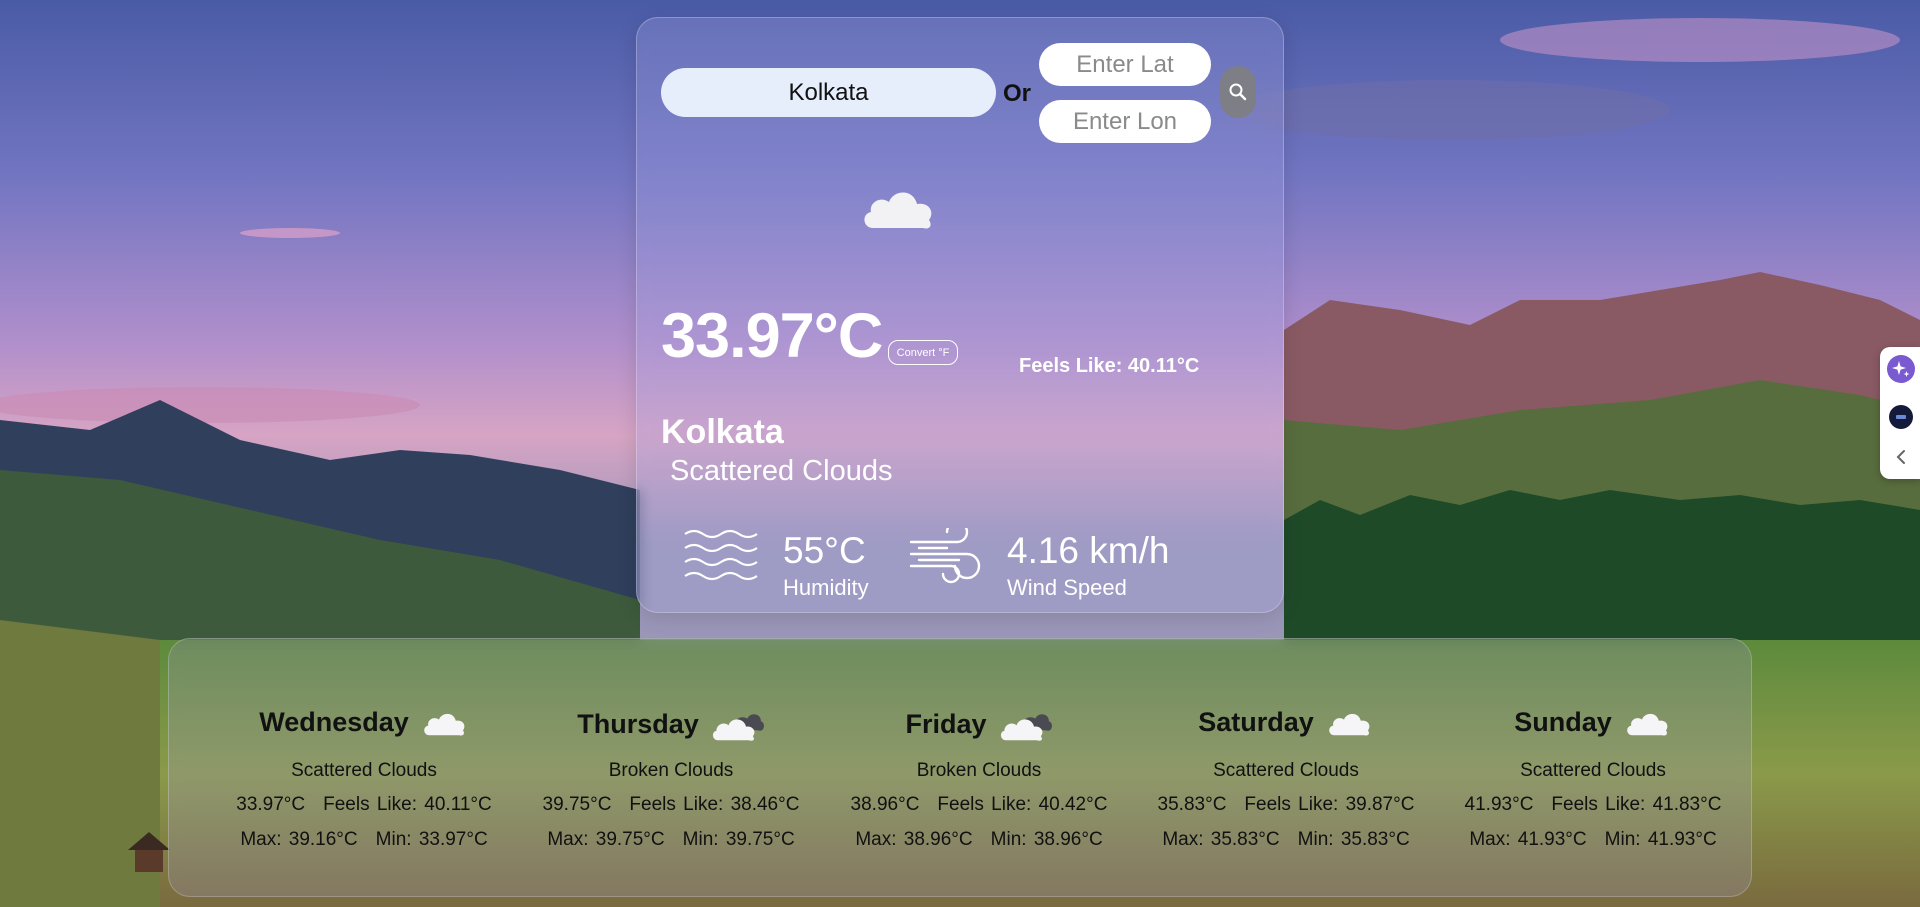 This screenshot has height=907, width=1920. Describe the element at coordinates (885, 804) in the screenshot. I see `forecast-temp: 38.96°C` at that location.